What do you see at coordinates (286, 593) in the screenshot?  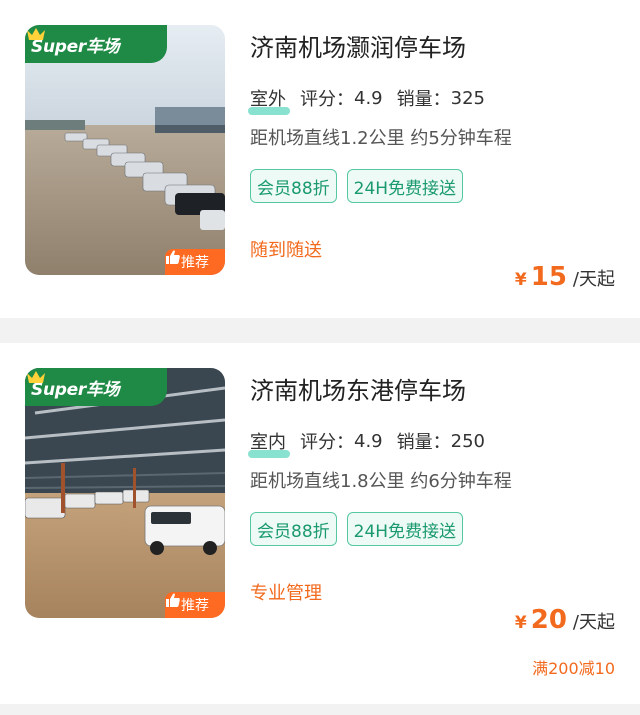 I see `service-note: 专业管理` at bounding box center [286, 593].